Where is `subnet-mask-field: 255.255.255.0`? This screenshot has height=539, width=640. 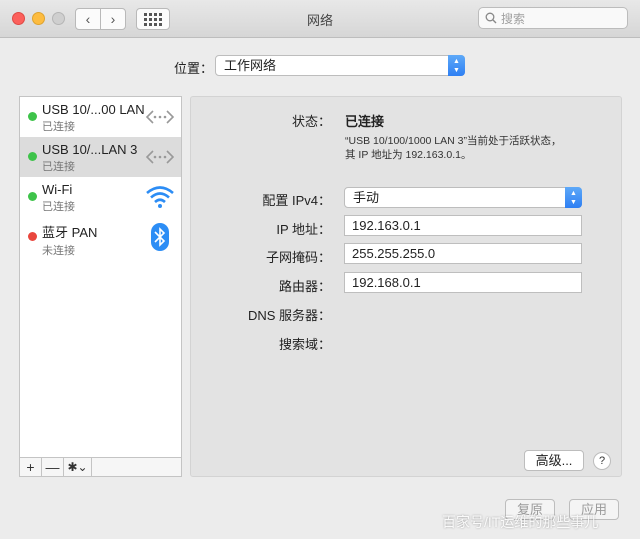
subnet-mask-field: 255.255.255.0 is located at coordinates (463, 253).